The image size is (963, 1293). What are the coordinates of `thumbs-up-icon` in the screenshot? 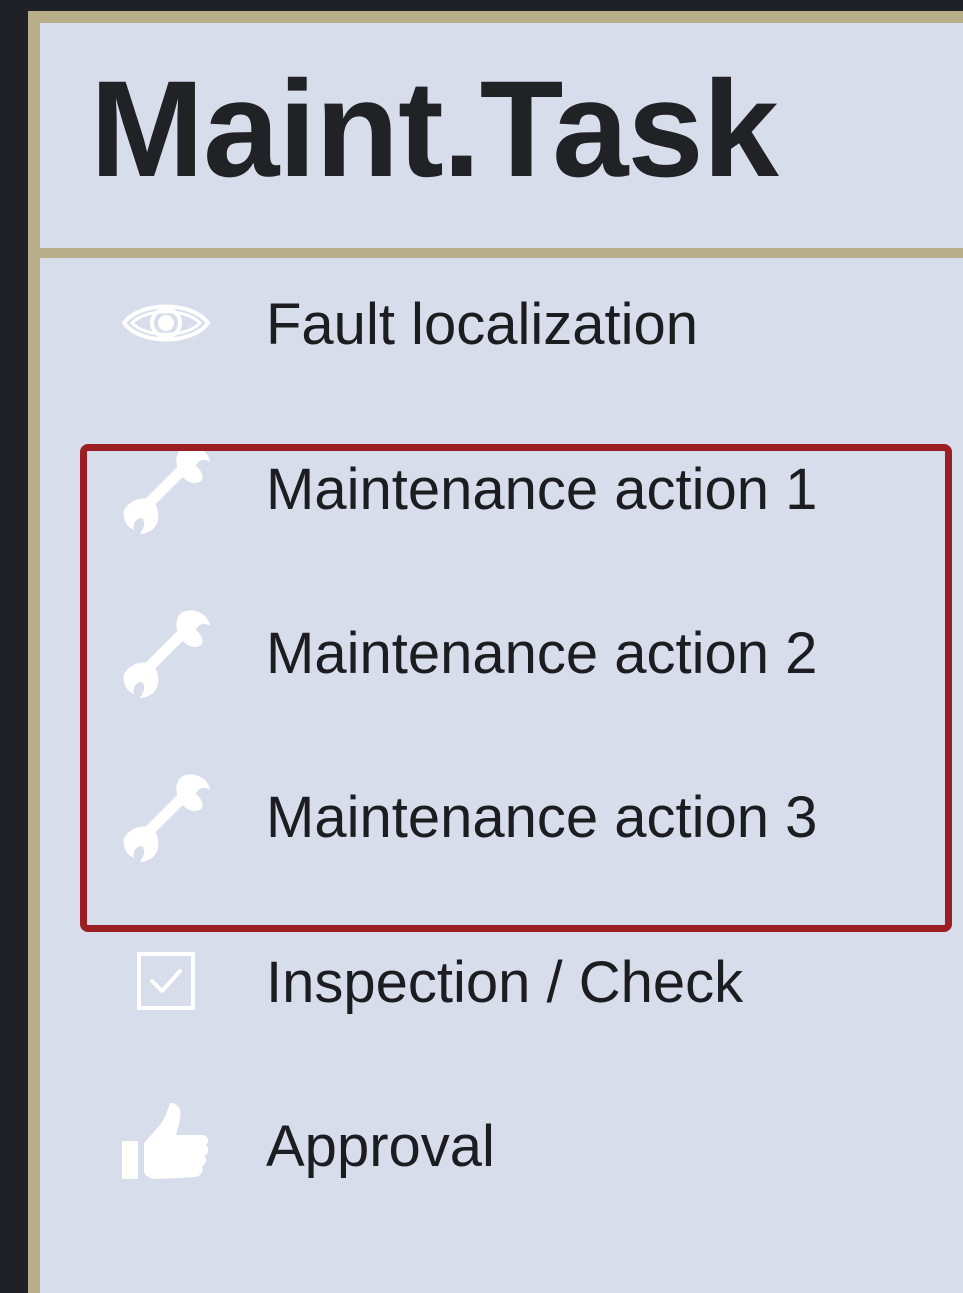 It's located at (166, 1145).